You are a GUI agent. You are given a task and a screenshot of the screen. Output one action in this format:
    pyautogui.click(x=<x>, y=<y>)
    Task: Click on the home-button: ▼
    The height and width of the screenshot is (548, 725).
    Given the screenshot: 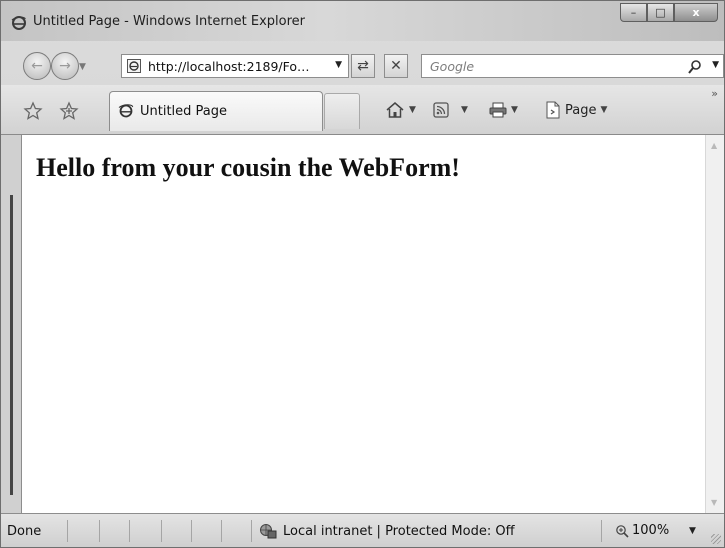 What is the action you would take?
    pyautogui.click(x=400, y=110)
    